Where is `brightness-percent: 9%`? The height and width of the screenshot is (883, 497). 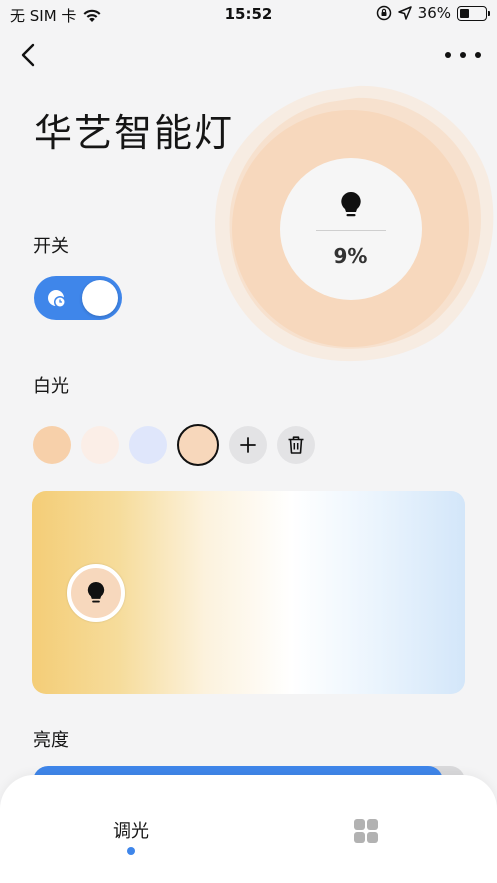
brightness-percent: 9% is located at coordinates (350, 255).